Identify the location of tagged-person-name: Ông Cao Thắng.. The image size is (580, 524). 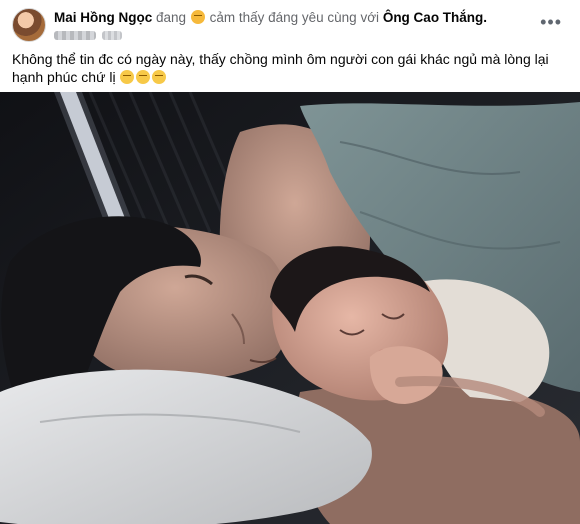
(435, 17).